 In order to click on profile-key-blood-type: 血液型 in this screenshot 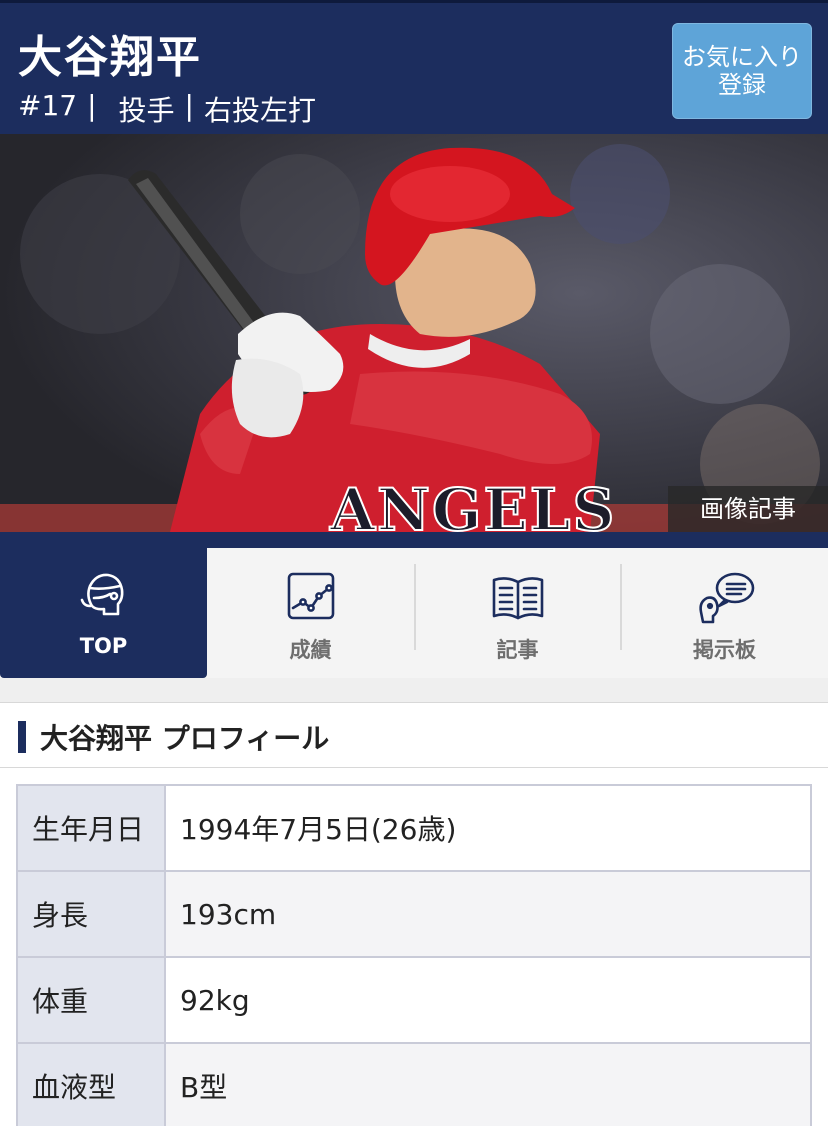, I will do `click(91, 1084)`.